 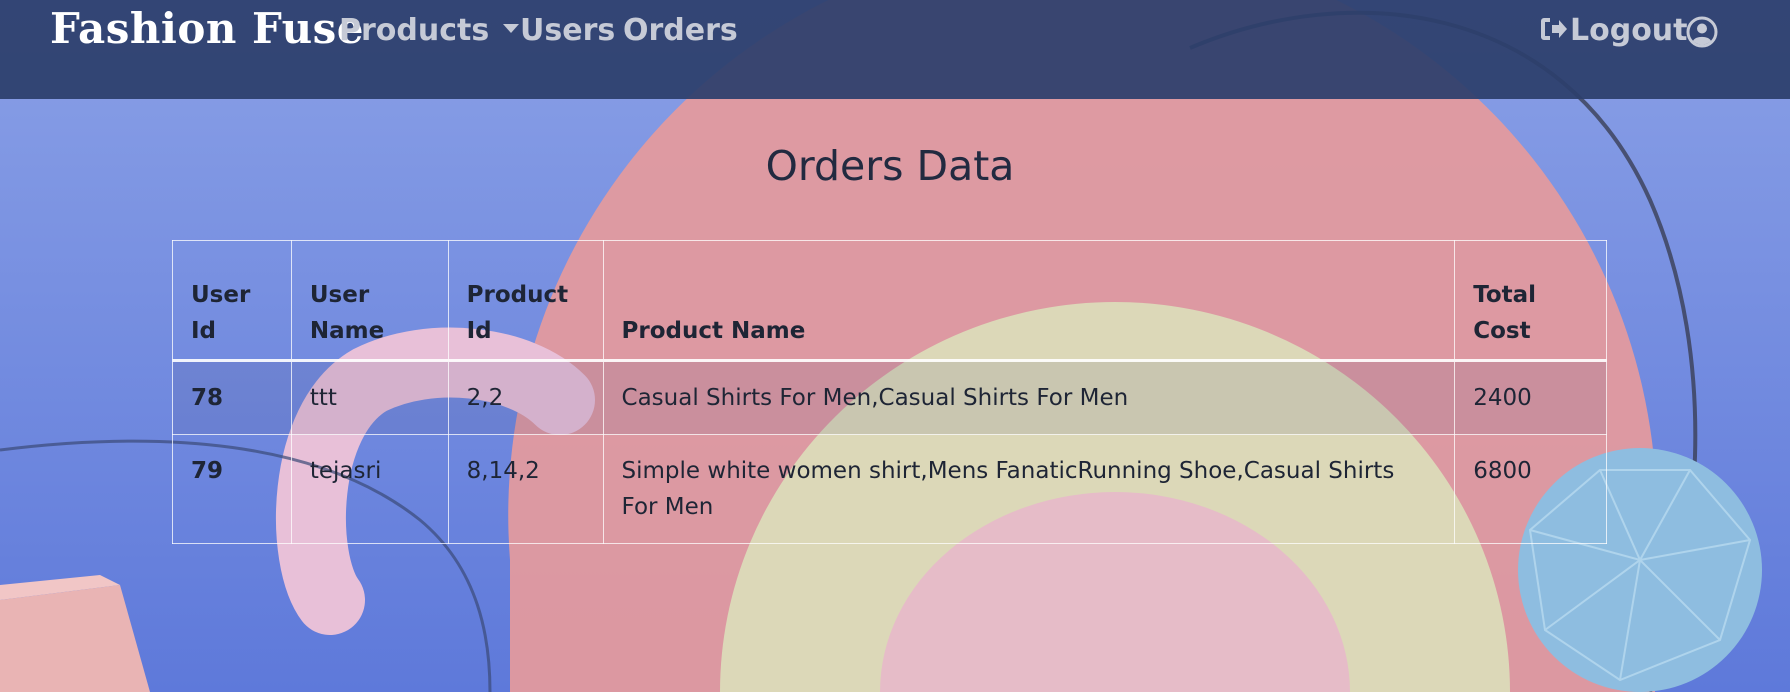 I want to click on nav-users: Users, so click(x=567, y=30).